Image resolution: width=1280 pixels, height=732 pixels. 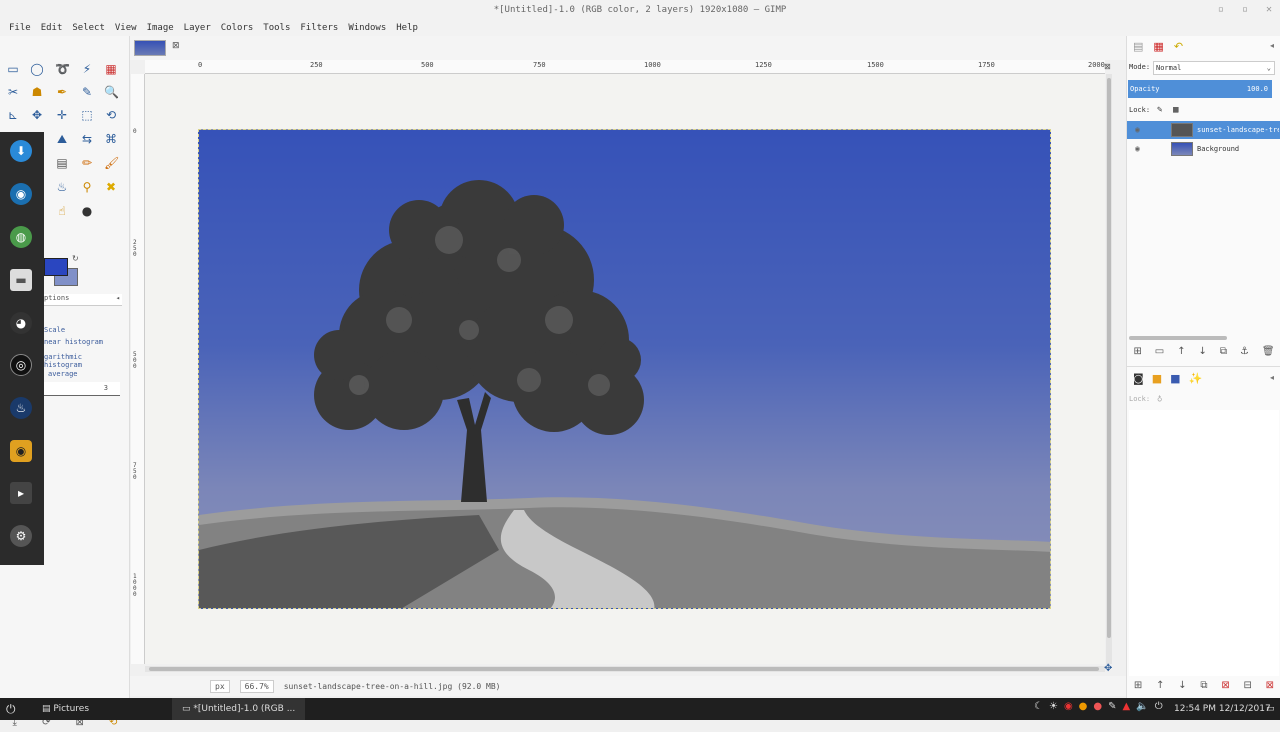 What do you see at coordinates (1159, 351) in the screenshot?
I see `new-group-icon: ▭` at bounding box center [1159, 351].